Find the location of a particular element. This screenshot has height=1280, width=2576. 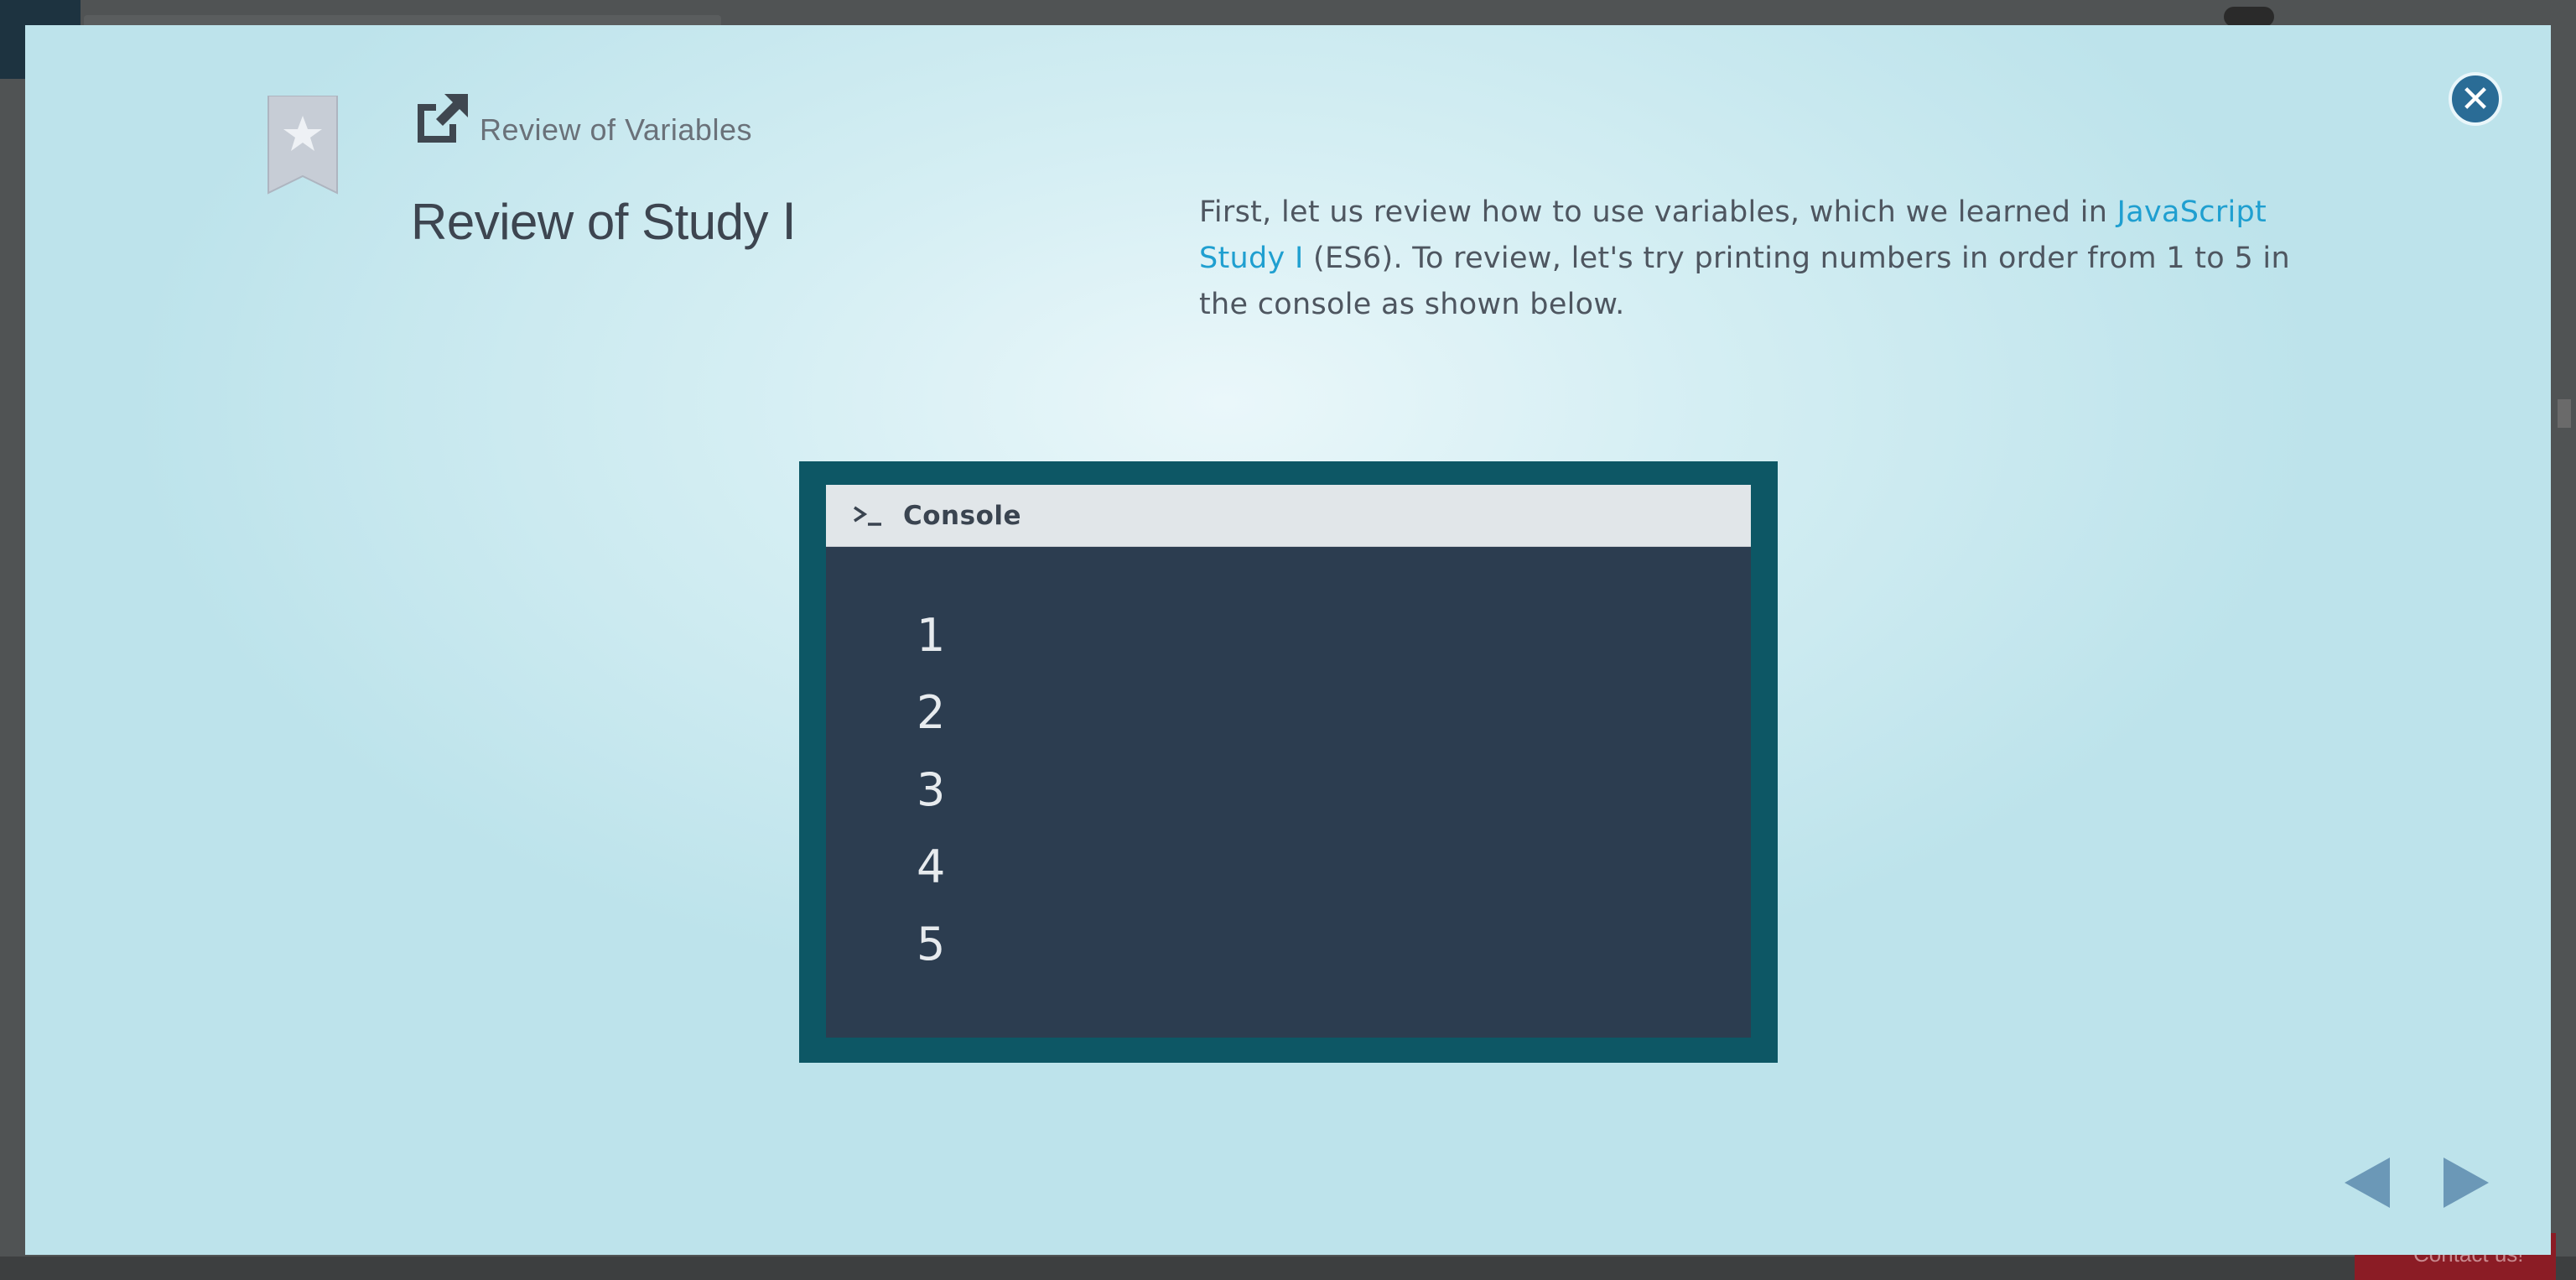

subtitle-row: Review of Variables is located at coordinates (581, 118).